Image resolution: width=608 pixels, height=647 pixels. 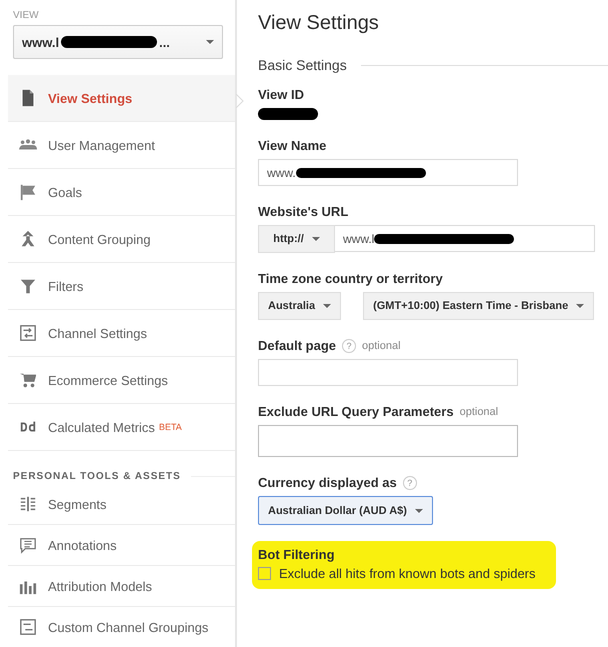 I want to click on help-icon: ?, so click(x=349, y=345).